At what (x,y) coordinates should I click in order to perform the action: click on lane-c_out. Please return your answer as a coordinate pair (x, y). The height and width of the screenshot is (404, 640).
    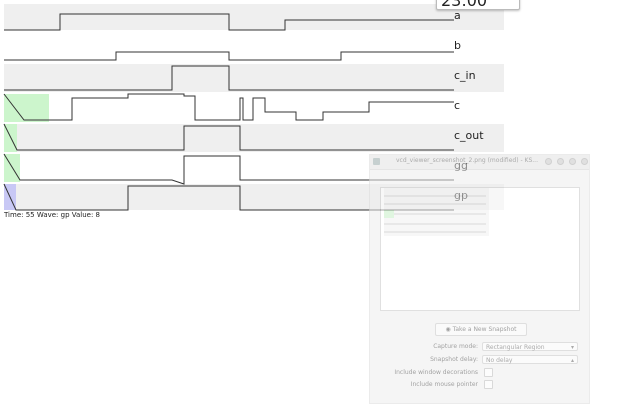
    Looking at the image, I should click on (254, 138).